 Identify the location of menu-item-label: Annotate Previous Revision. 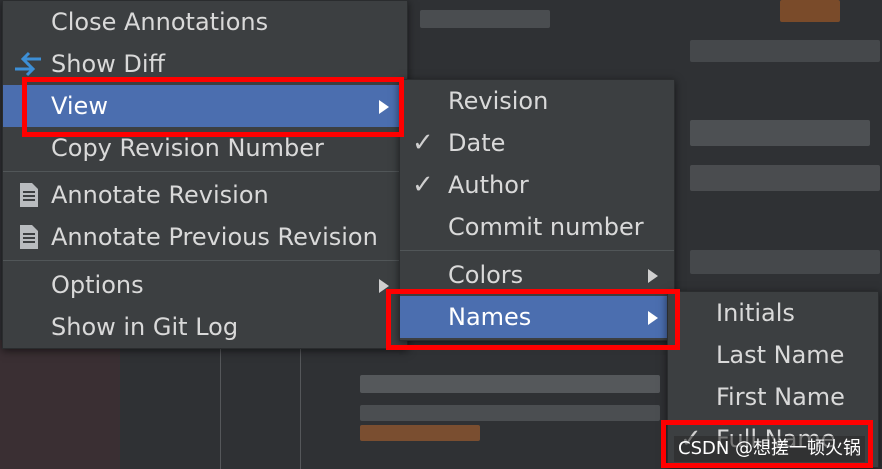
(214, 237).